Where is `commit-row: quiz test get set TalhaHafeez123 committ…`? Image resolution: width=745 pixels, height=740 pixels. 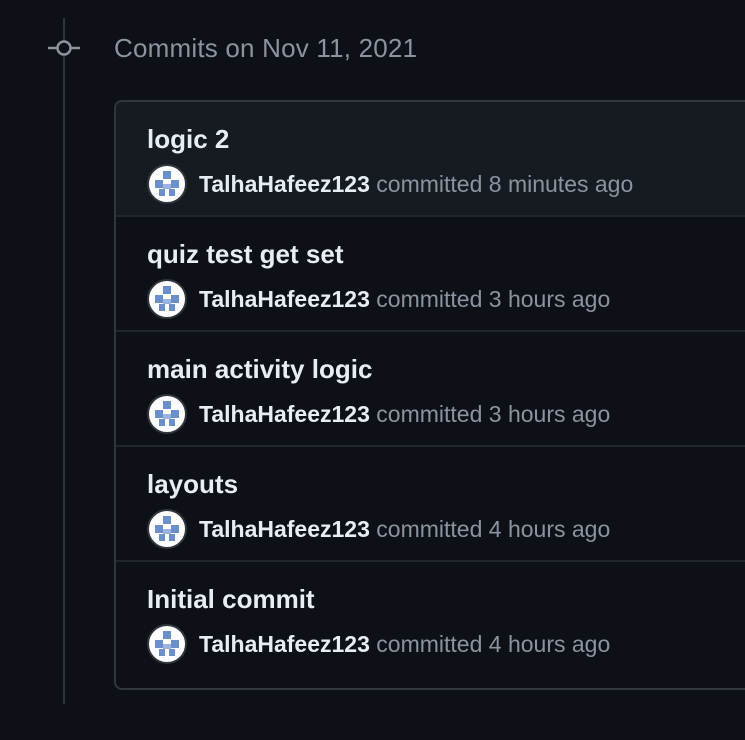
commit-row: quiz test get set TalhaHafeez123 committ… is located at coordinates (430, 274).